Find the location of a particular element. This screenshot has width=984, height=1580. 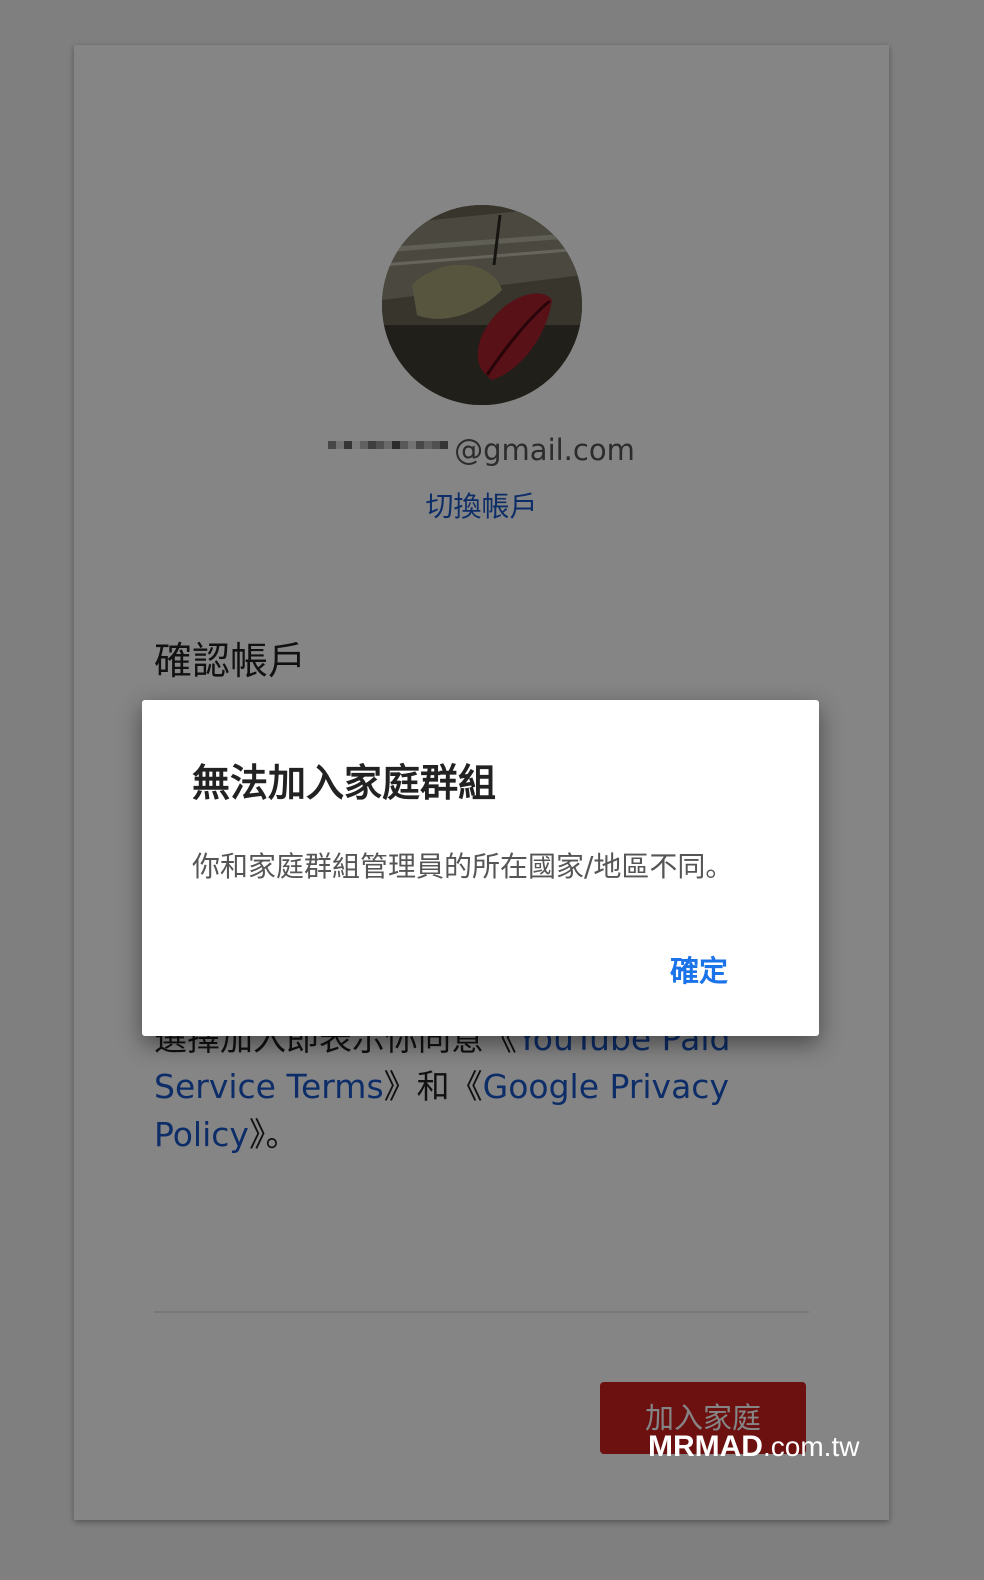

watermark-domain: .com.tw is located at coordinates (811, 1446).